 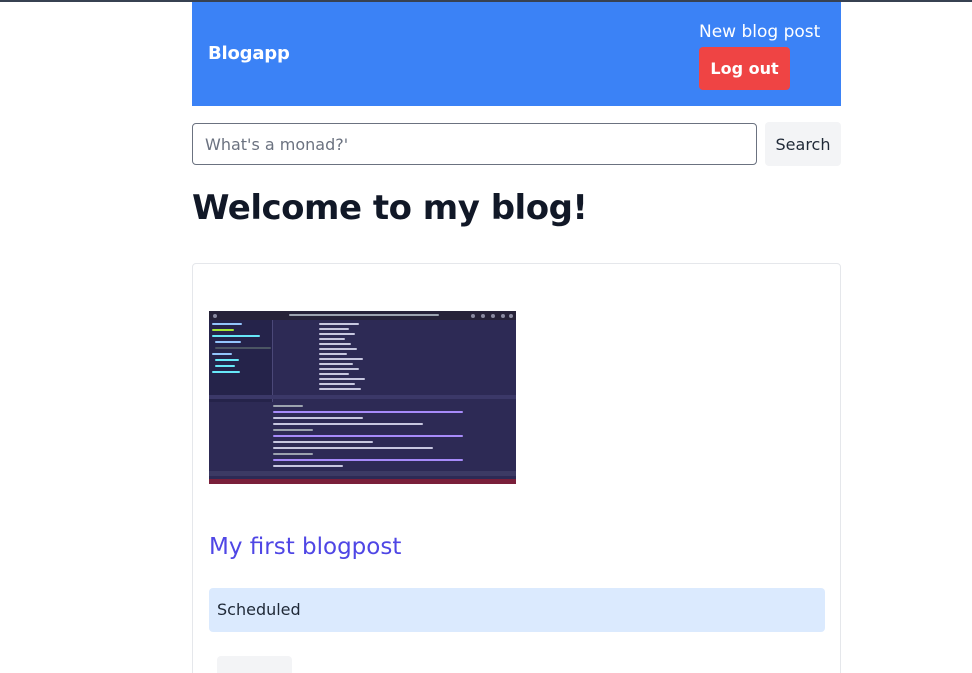 I want to click on post-status-badge: Scheduled, so click(x=517, y=610).